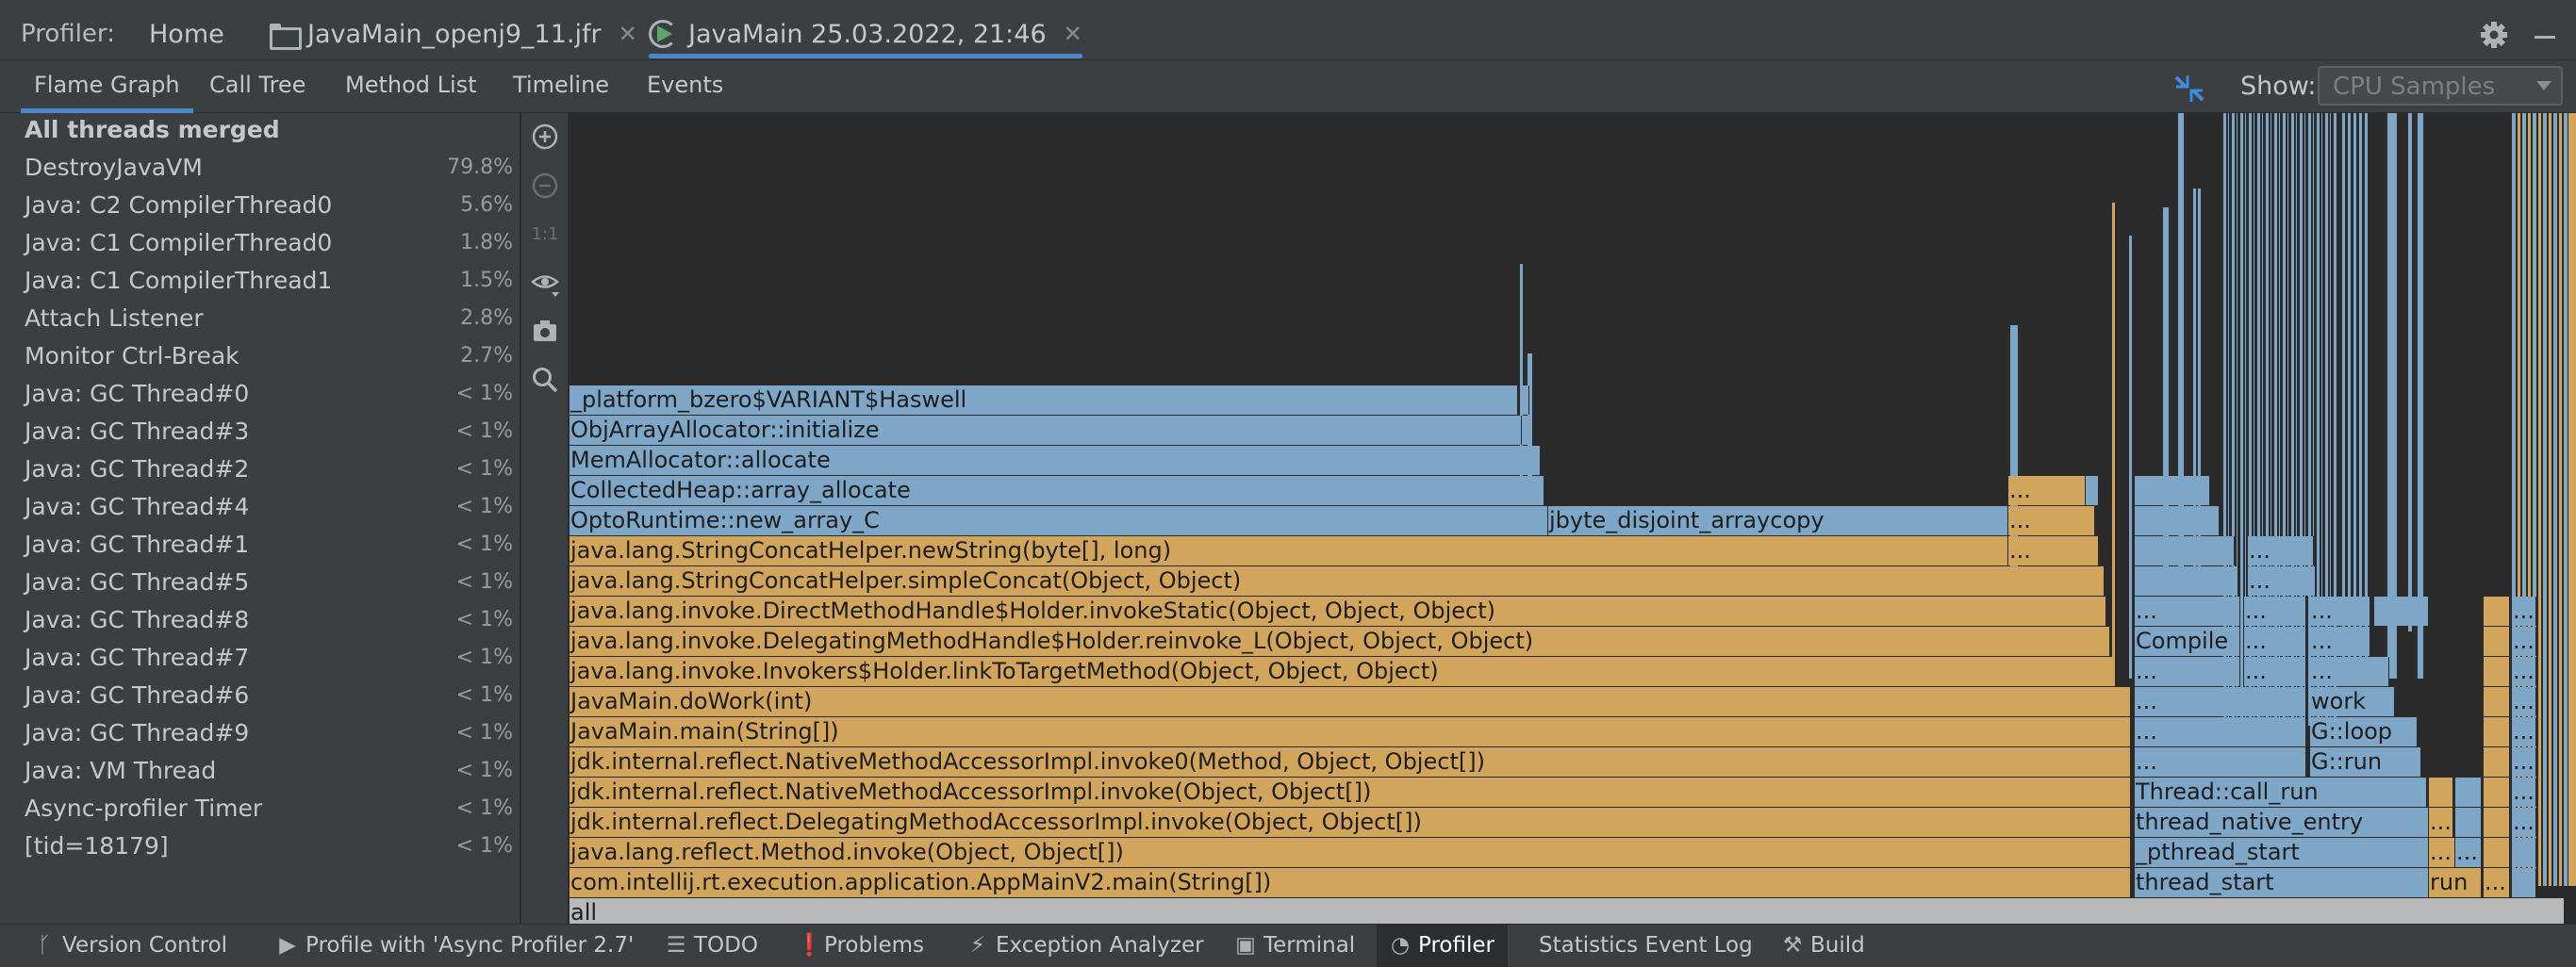 The image size is (2576, 967). What do you see at coordinates (1295, 946) in the screenshot?
I see `terminal-button: ▣ Terminal` at bounding box center [1295, 946].